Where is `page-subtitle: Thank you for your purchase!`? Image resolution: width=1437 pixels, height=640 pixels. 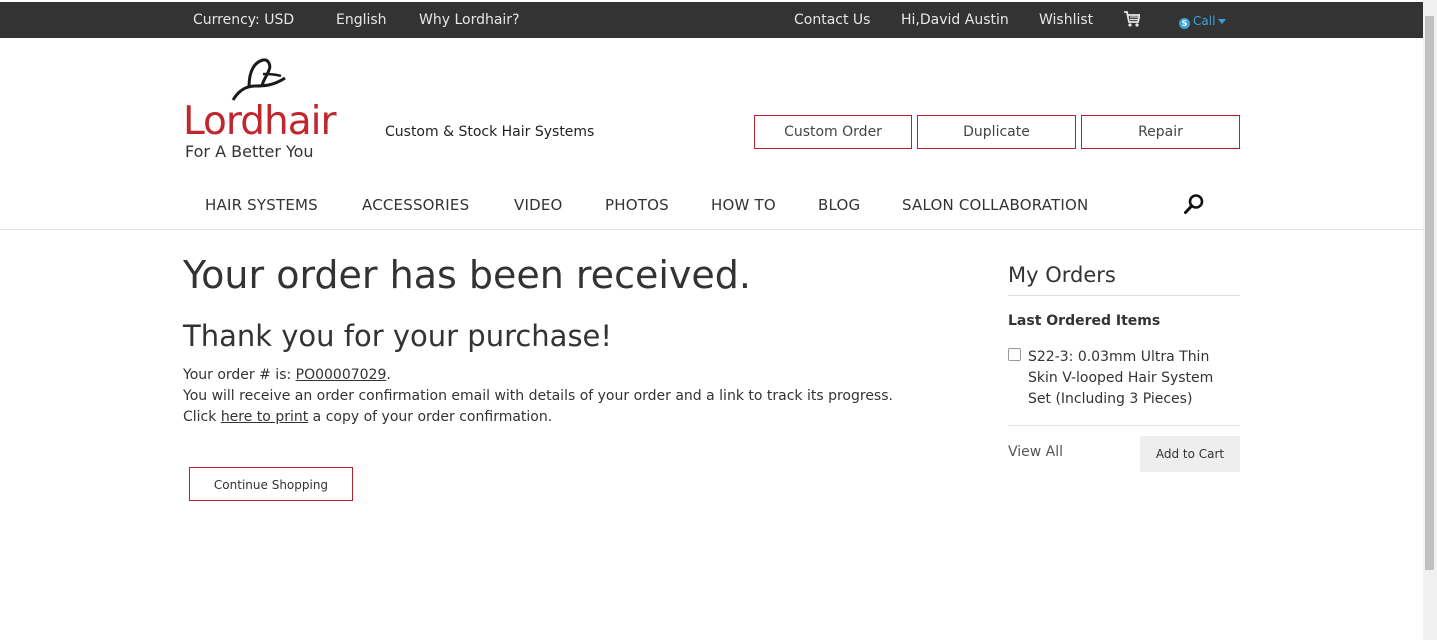
page-subtitle: Thank you for your purchase! is located at coordinates (398, 336).